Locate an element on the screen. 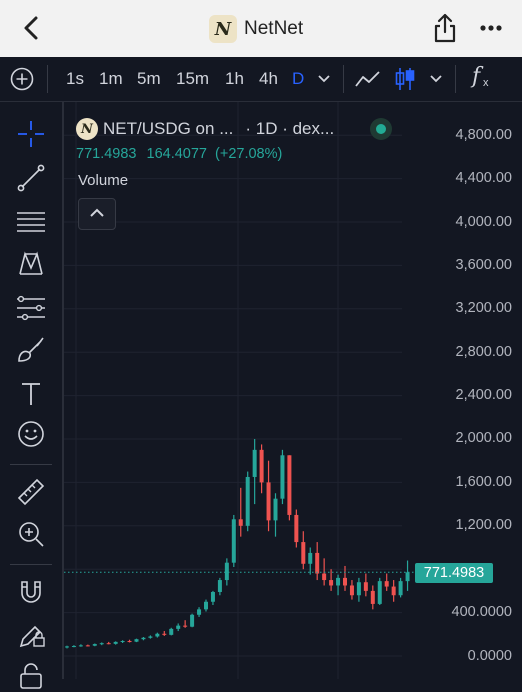 This screenshot has width=522, height=692. back-icon is located at coordinates (32, 28).